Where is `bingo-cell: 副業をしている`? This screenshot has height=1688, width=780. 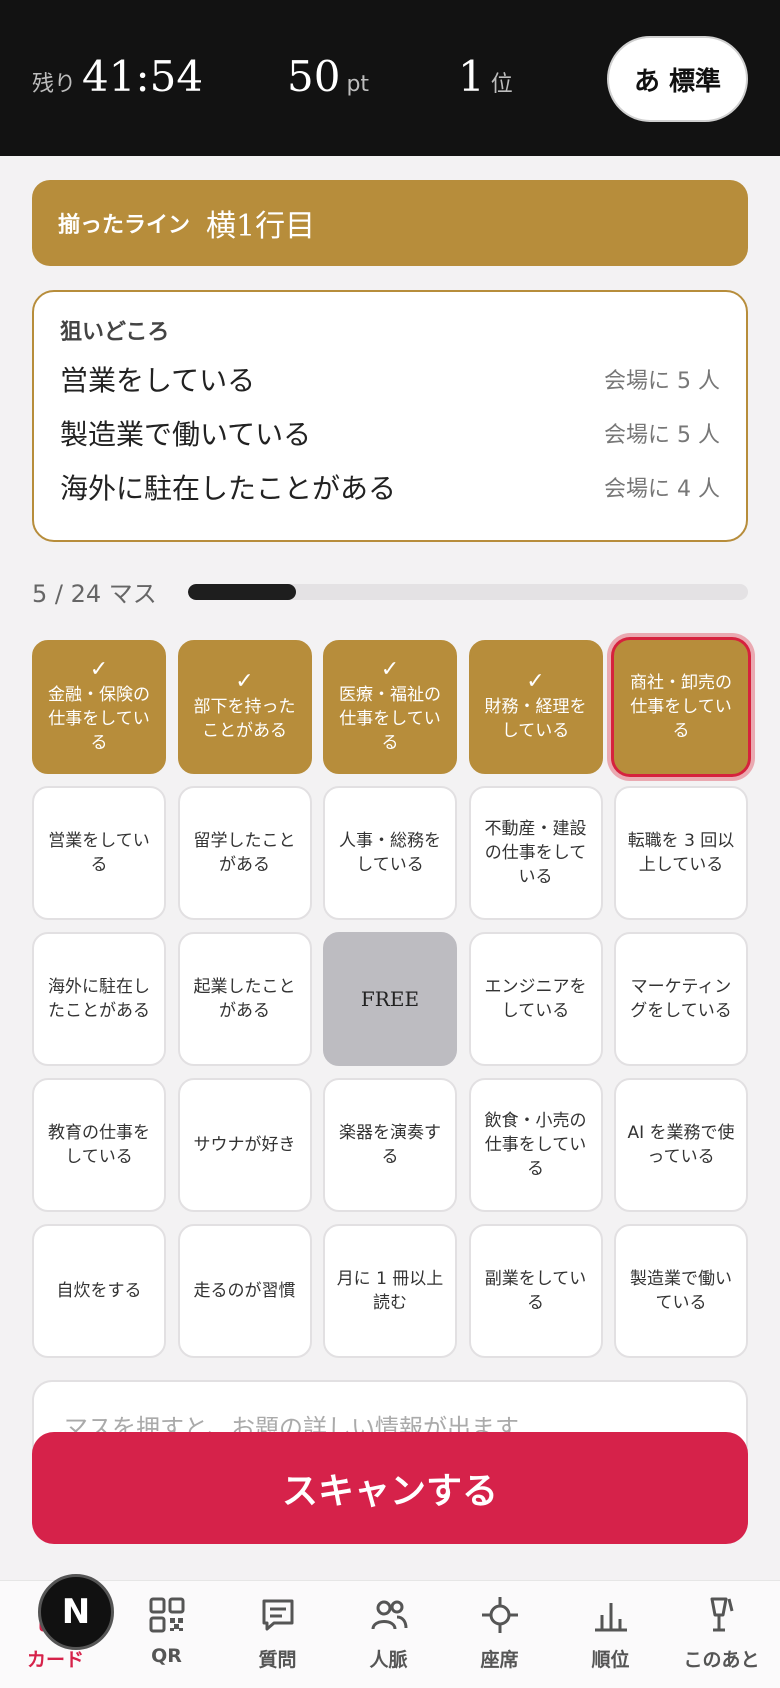
bingo-cell: 副業をしている is located at coordinates (535, 1291).